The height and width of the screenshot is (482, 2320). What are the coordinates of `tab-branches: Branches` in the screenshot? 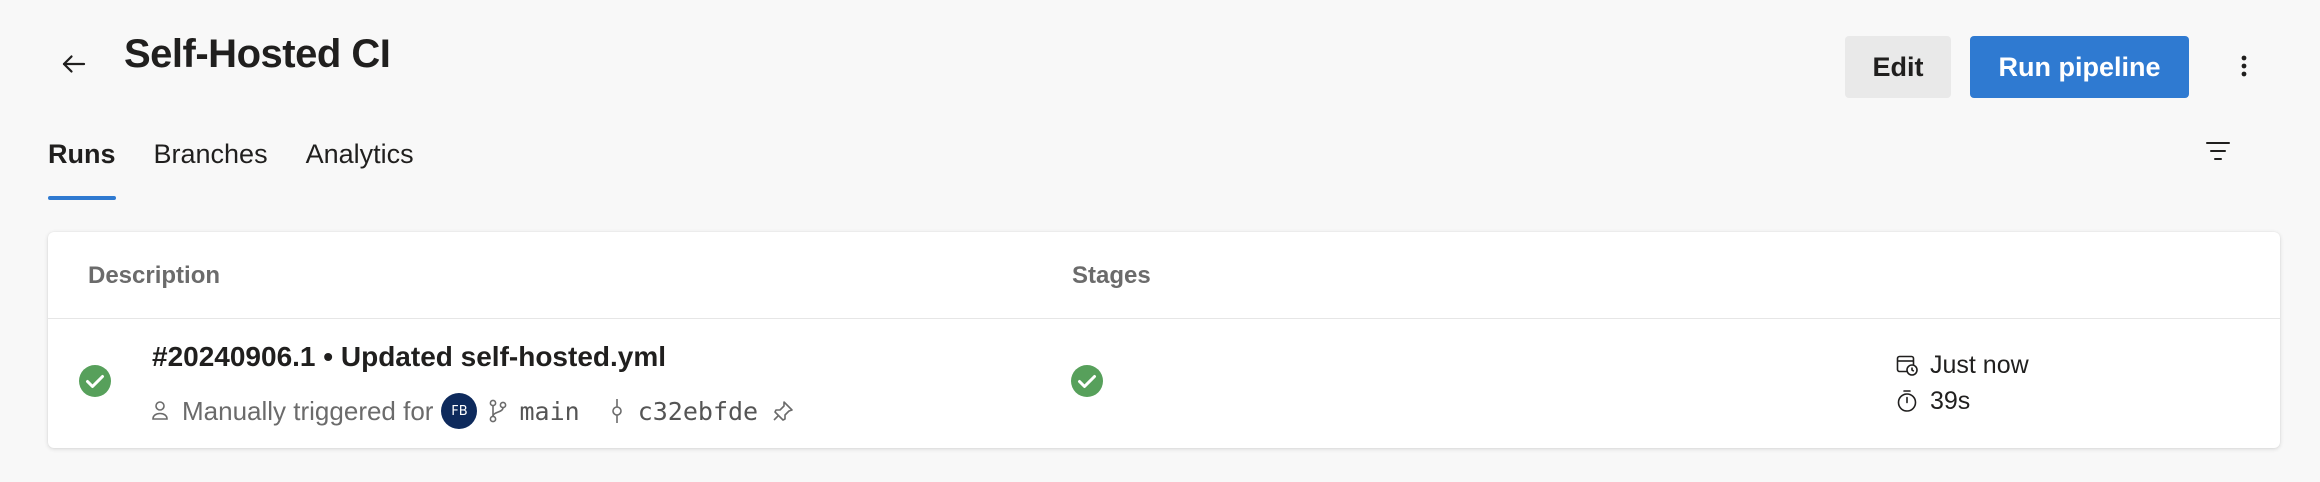 It's located at (211, 167).